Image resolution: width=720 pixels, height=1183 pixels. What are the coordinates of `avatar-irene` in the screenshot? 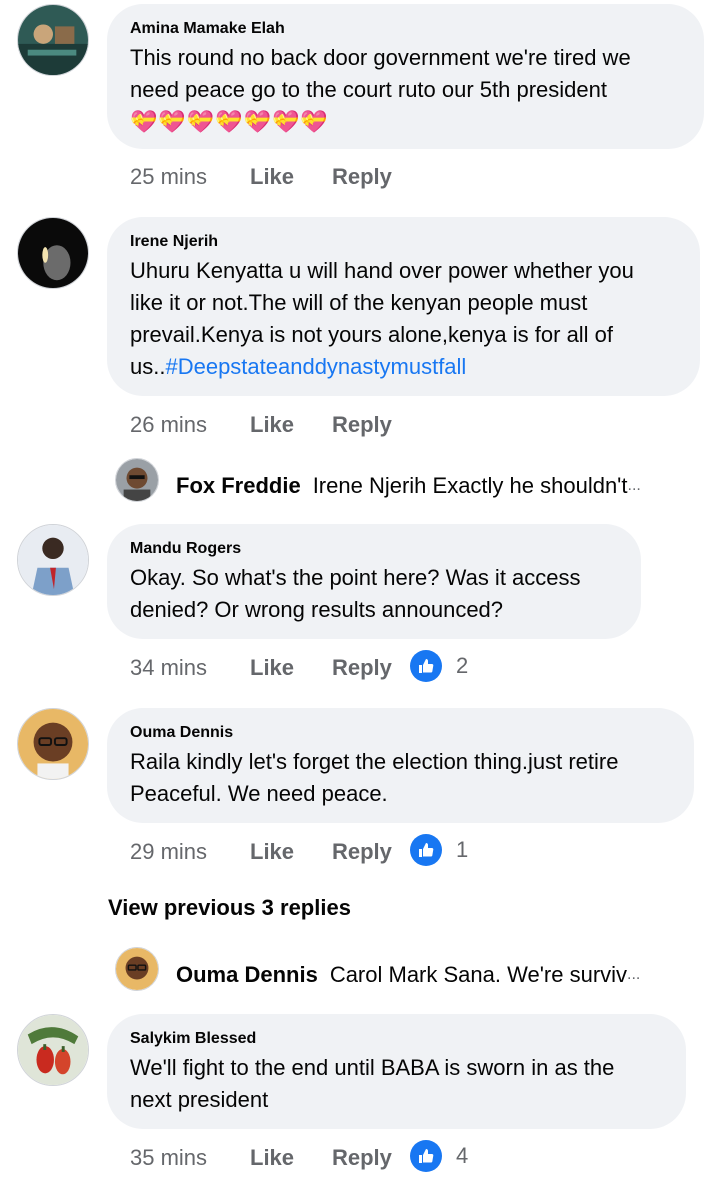 It's located at (53, 253).